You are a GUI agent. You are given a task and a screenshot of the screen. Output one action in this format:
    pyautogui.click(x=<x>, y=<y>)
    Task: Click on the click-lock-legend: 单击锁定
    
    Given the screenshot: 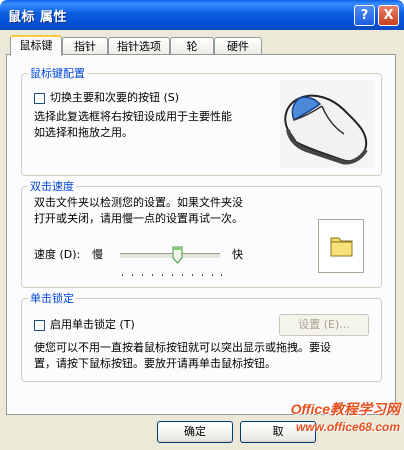 What is the action you would take?
    pyautogui.click(x=52, y=298)
    